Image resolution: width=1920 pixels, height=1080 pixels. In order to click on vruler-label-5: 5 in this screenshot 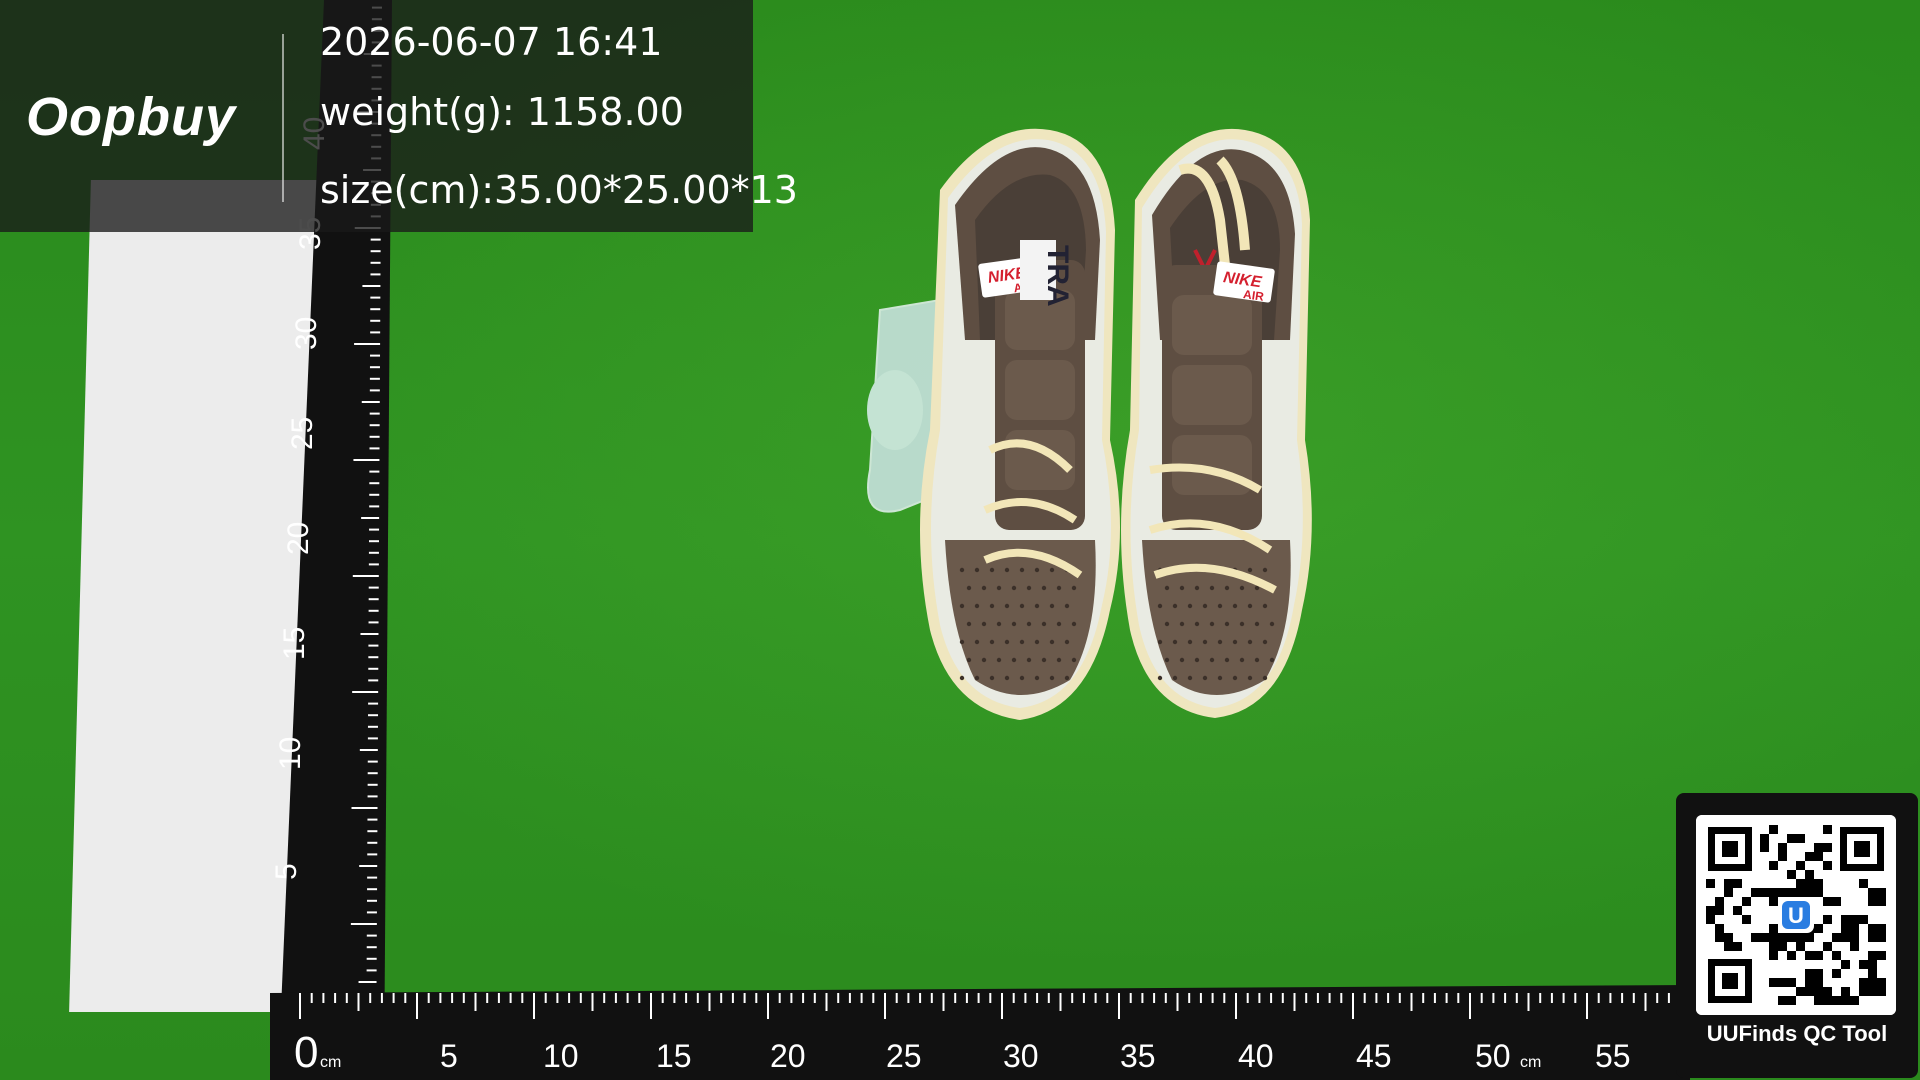, I will do `click(287, 871)`.